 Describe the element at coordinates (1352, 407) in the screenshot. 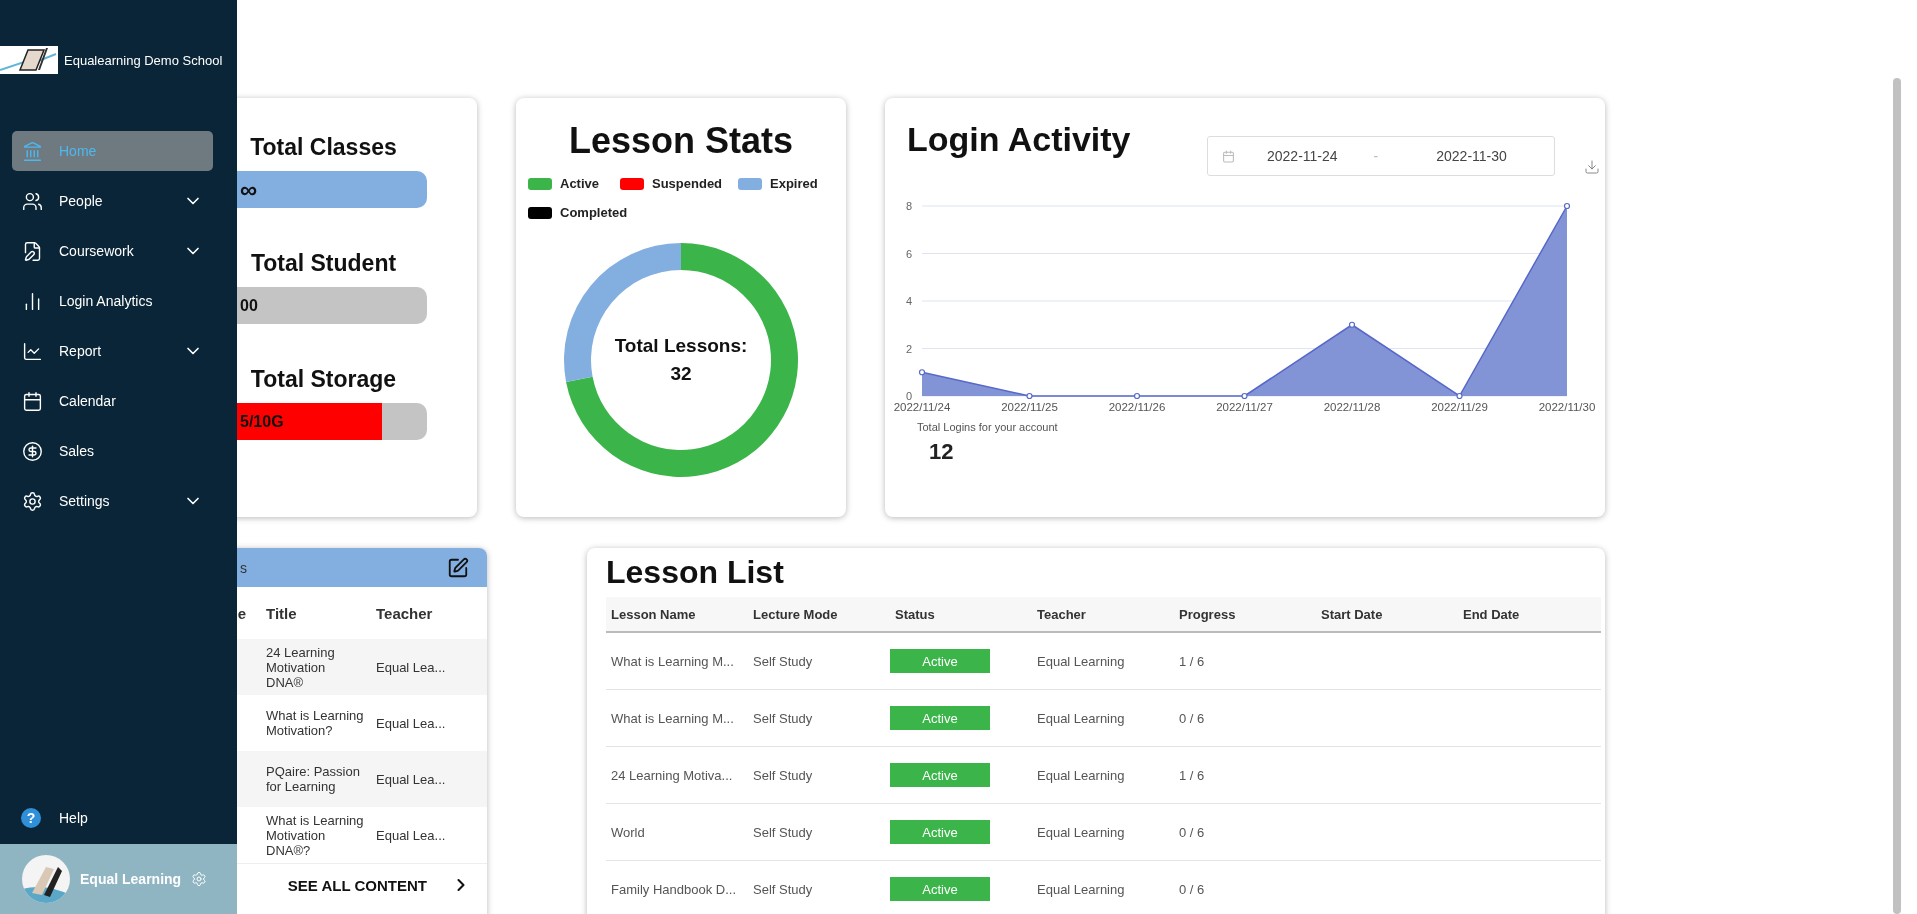

I see `axis-label: 2022/11/28` at that location.